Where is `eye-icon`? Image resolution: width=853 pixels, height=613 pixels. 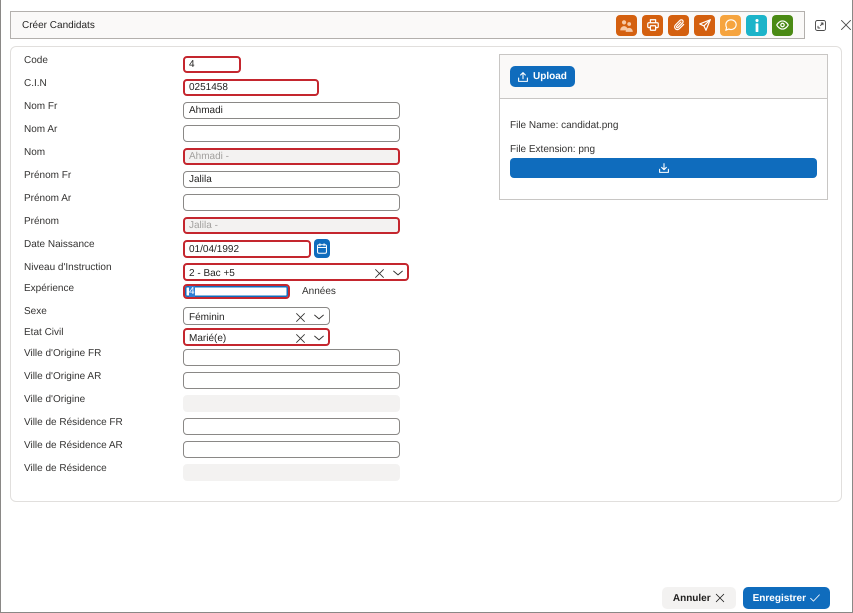
eye-icon is located at coordinates (782, 25).